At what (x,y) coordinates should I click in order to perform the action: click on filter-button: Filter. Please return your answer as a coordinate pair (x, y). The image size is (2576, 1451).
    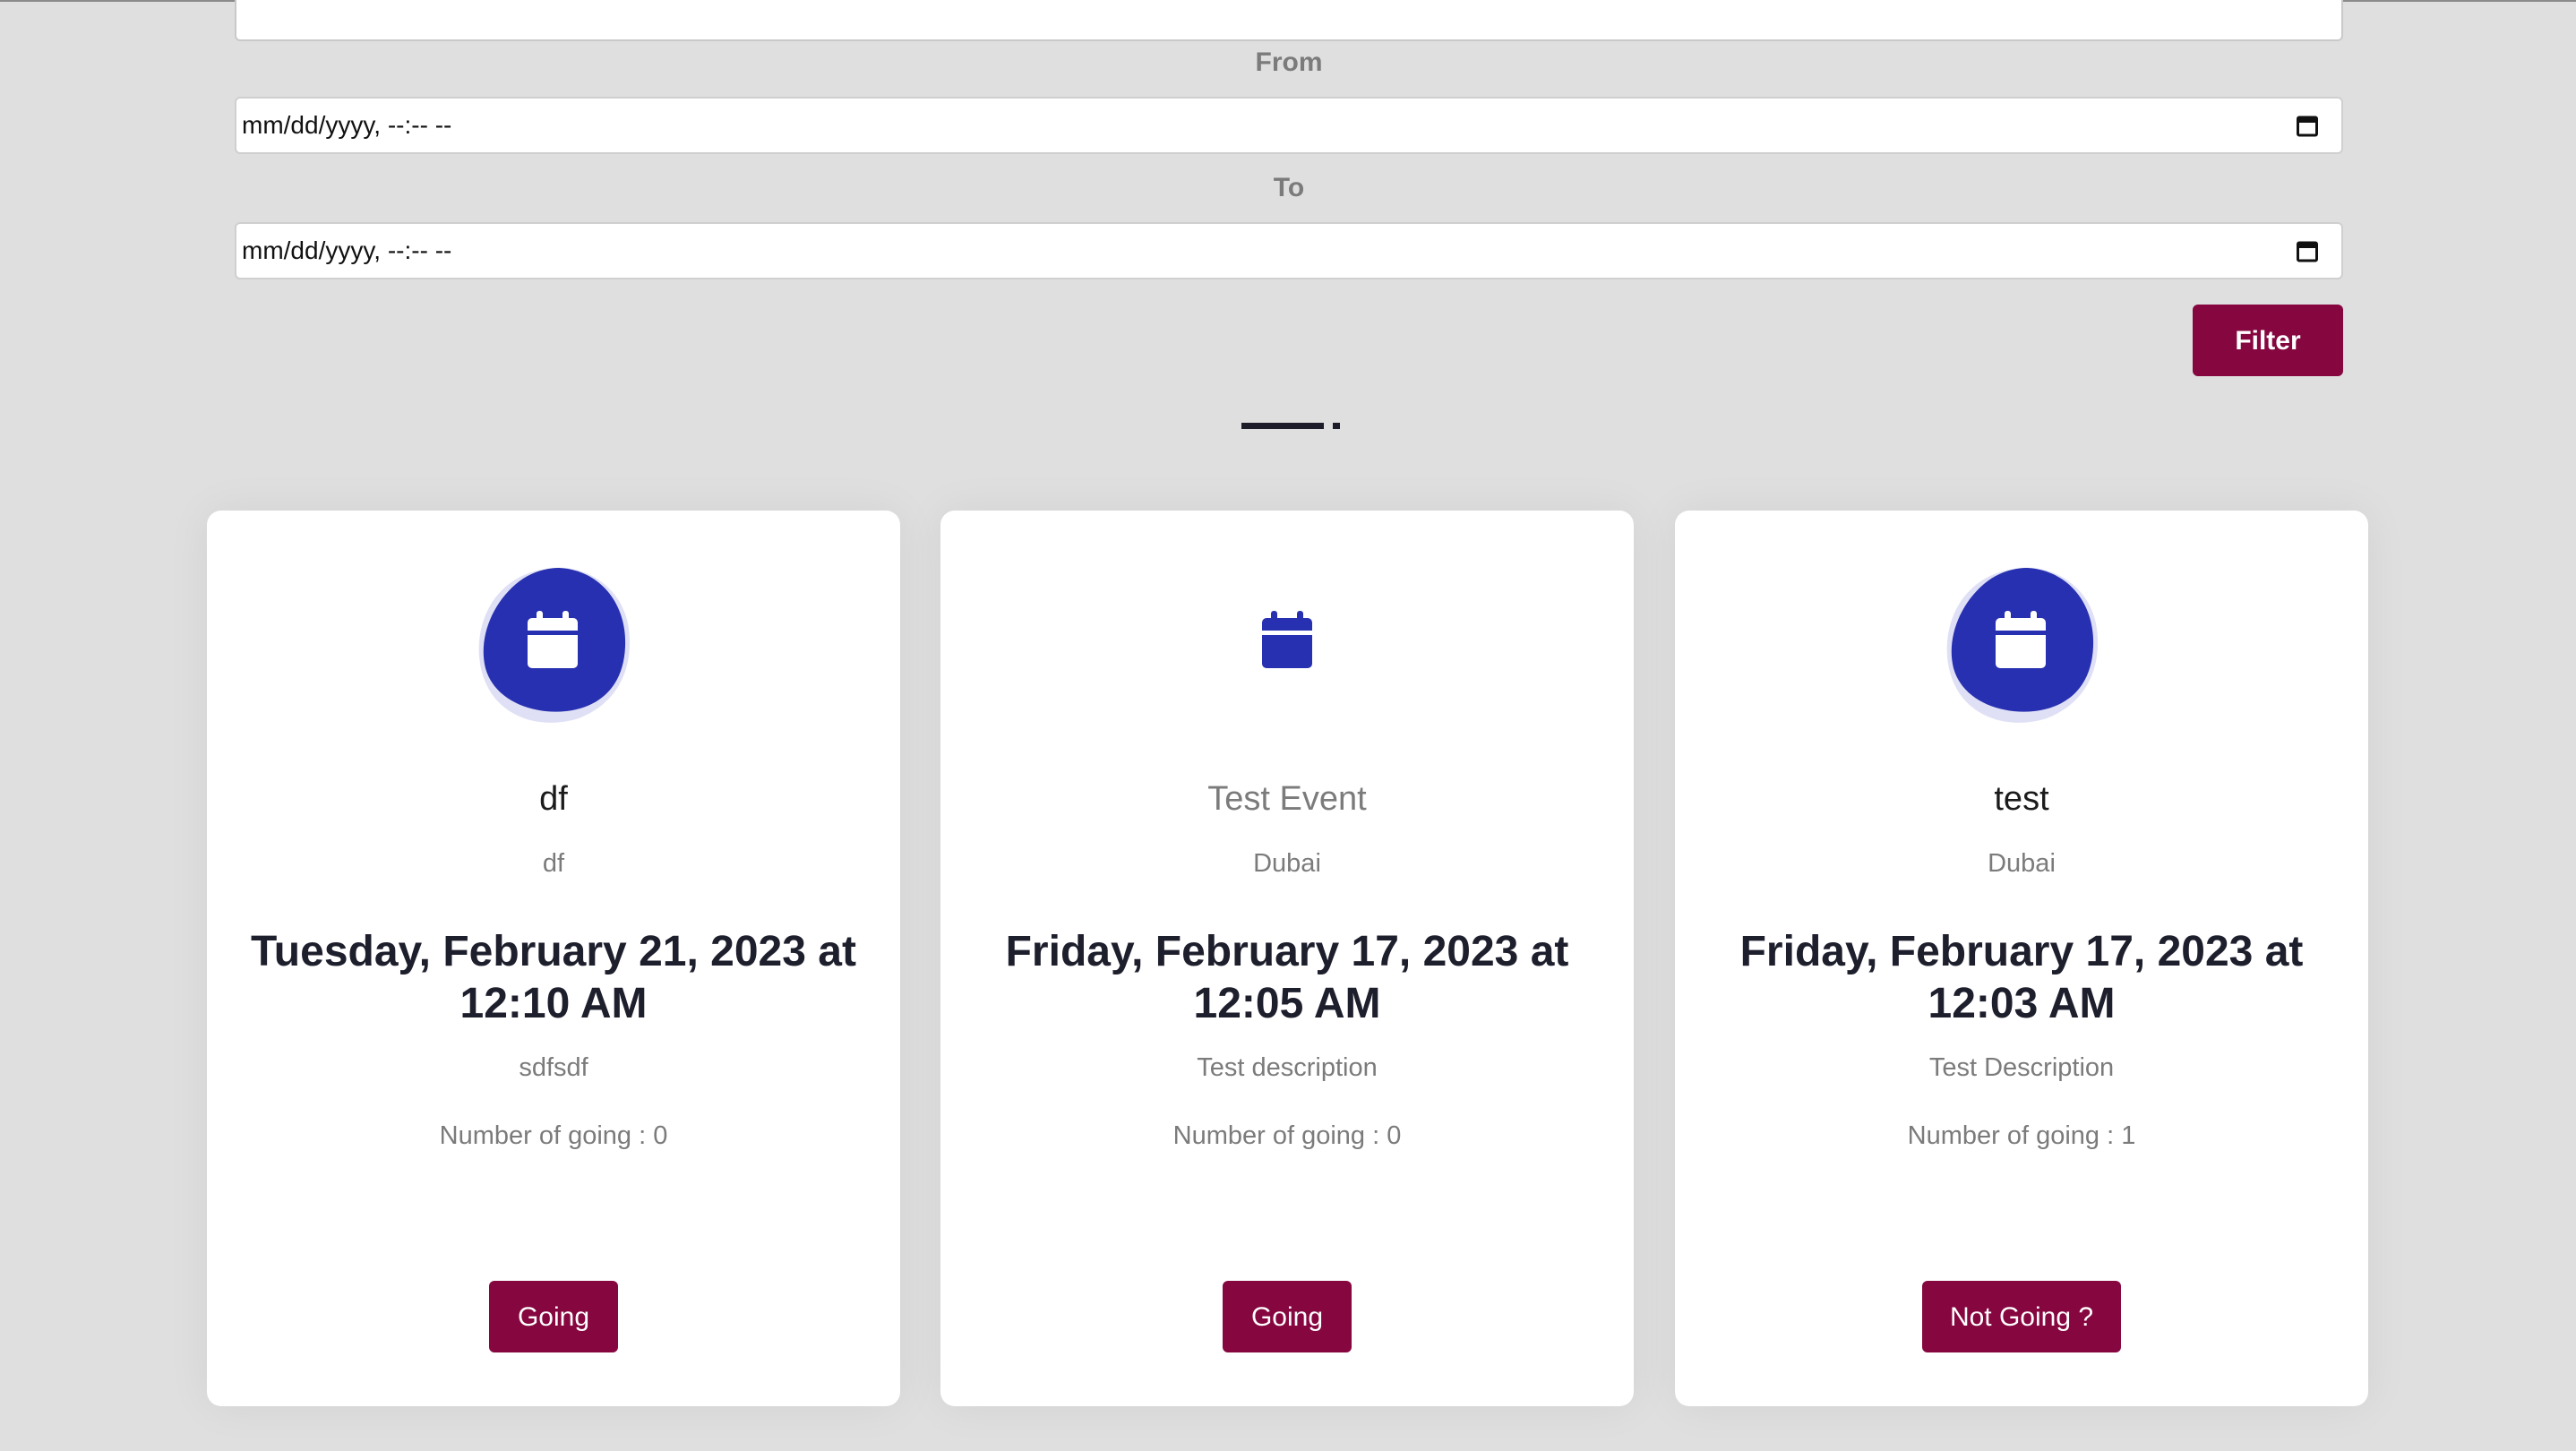
    Looking at the image, I should click on (2268, 340).